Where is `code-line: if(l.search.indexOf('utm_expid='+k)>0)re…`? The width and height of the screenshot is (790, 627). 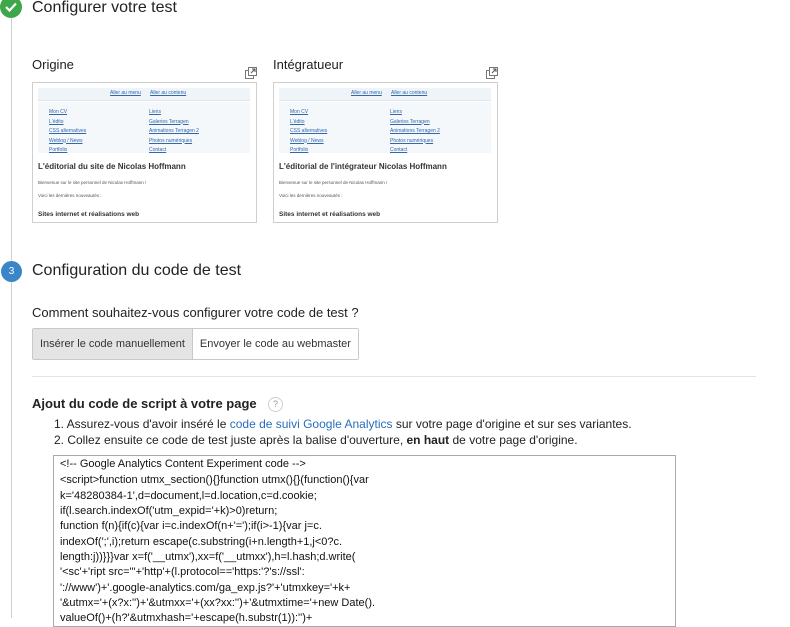
code-line: if(l.search.indexOf('utm_expid='+k)>0)re… is located at coordinates (169, 511).